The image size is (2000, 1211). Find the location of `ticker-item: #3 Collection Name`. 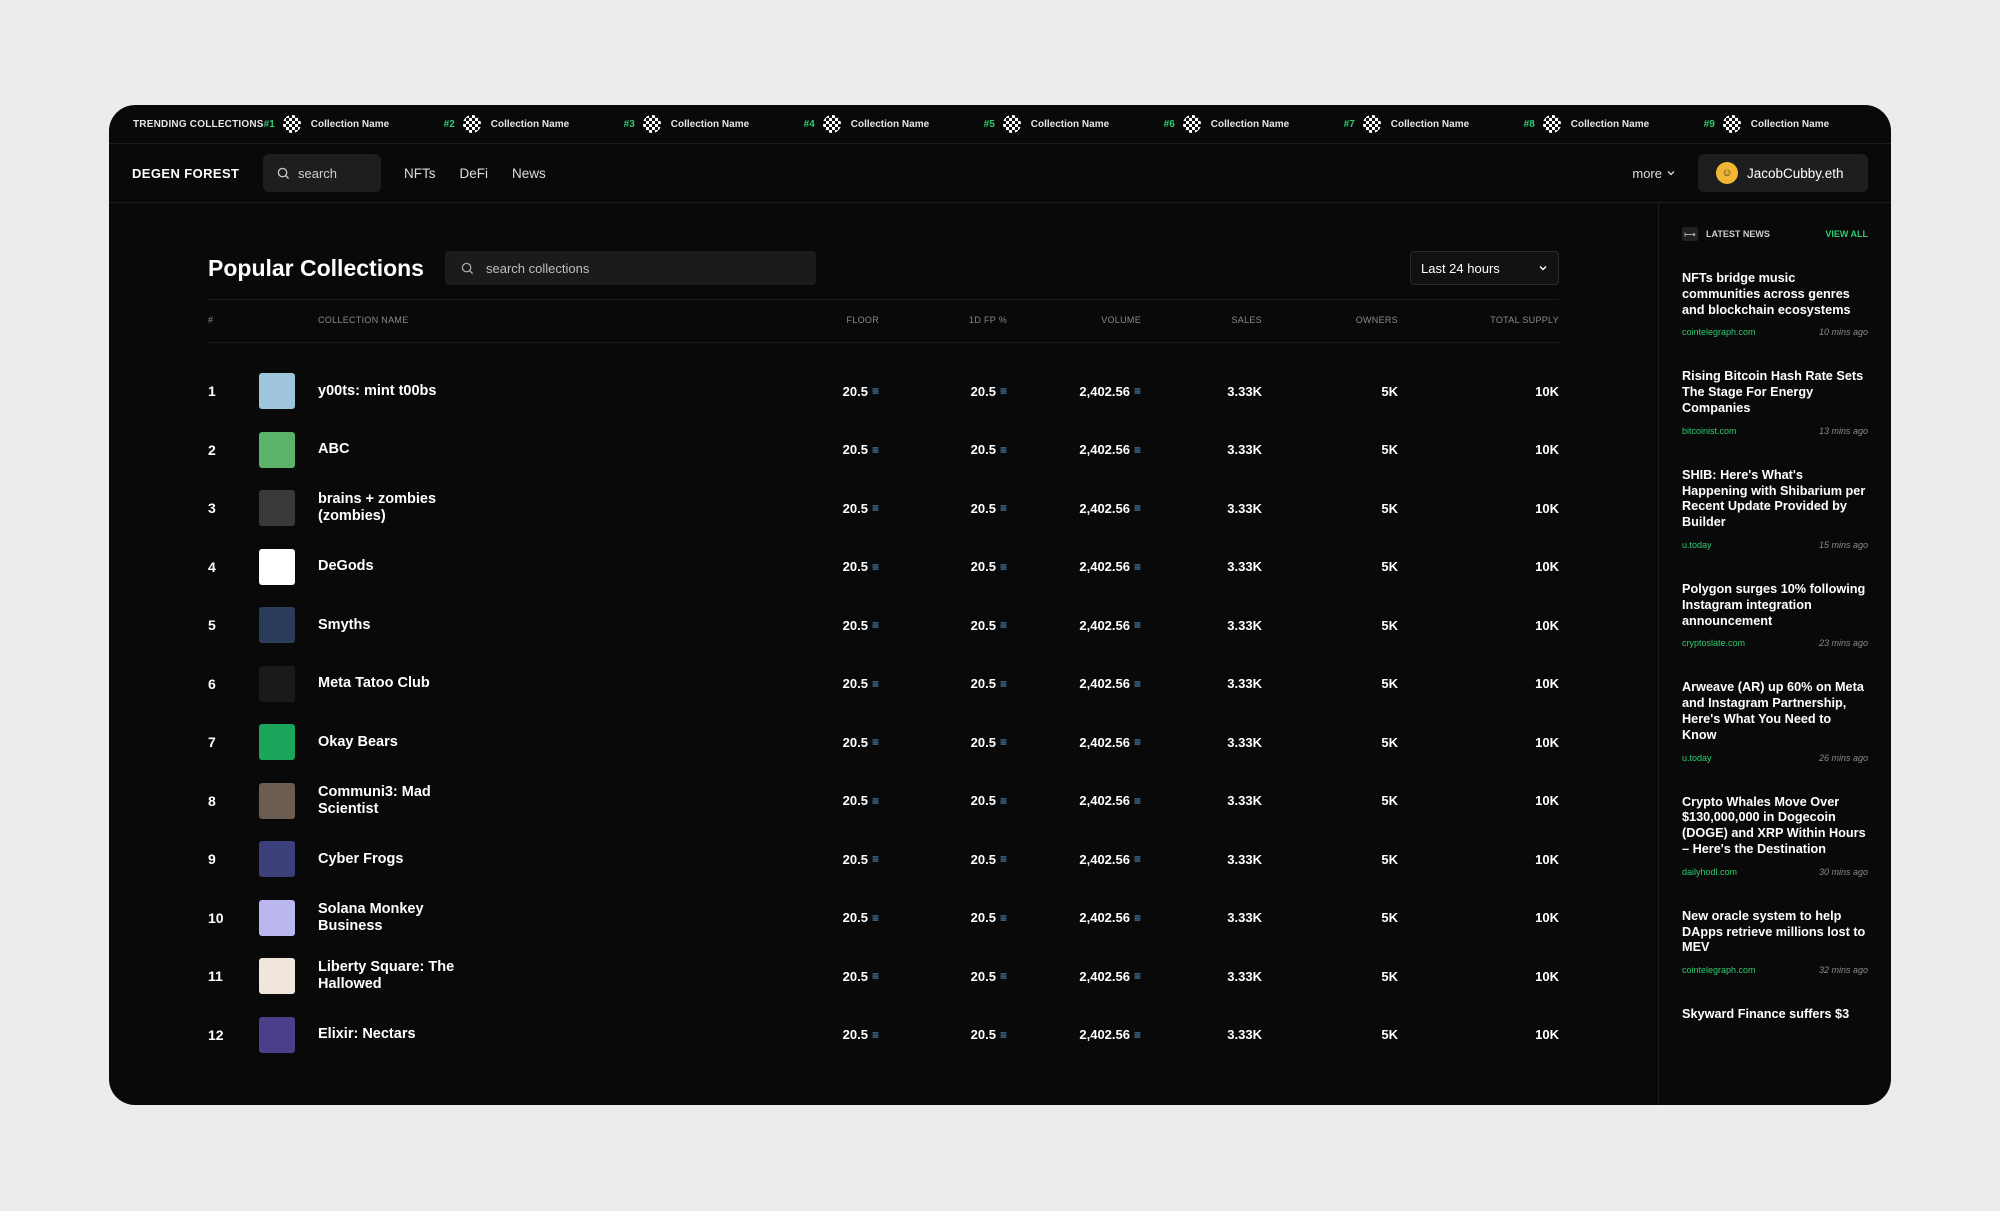

ticker-item: #3 Collection Name is located at coordinates (714, 124).